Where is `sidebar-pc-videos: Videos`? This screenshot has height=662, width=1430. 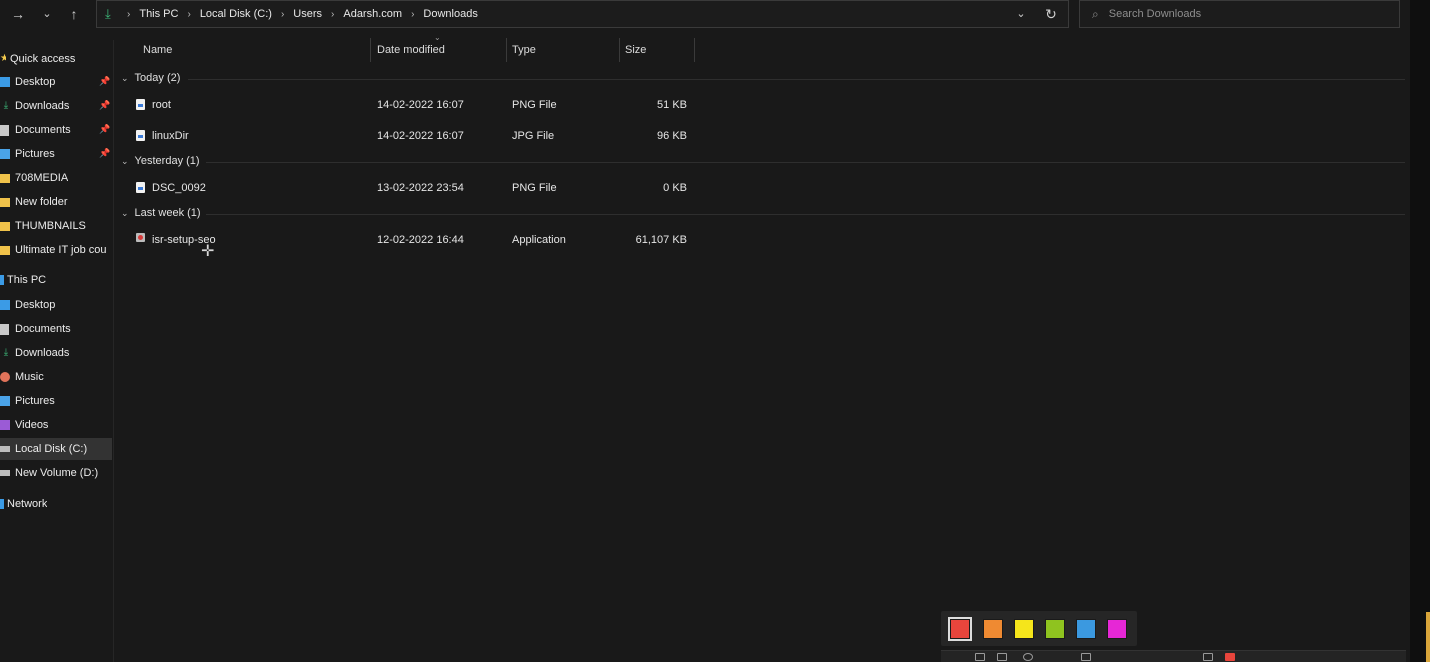
sidebar-pc-videos: Videos is located at coordinates (24, 425).